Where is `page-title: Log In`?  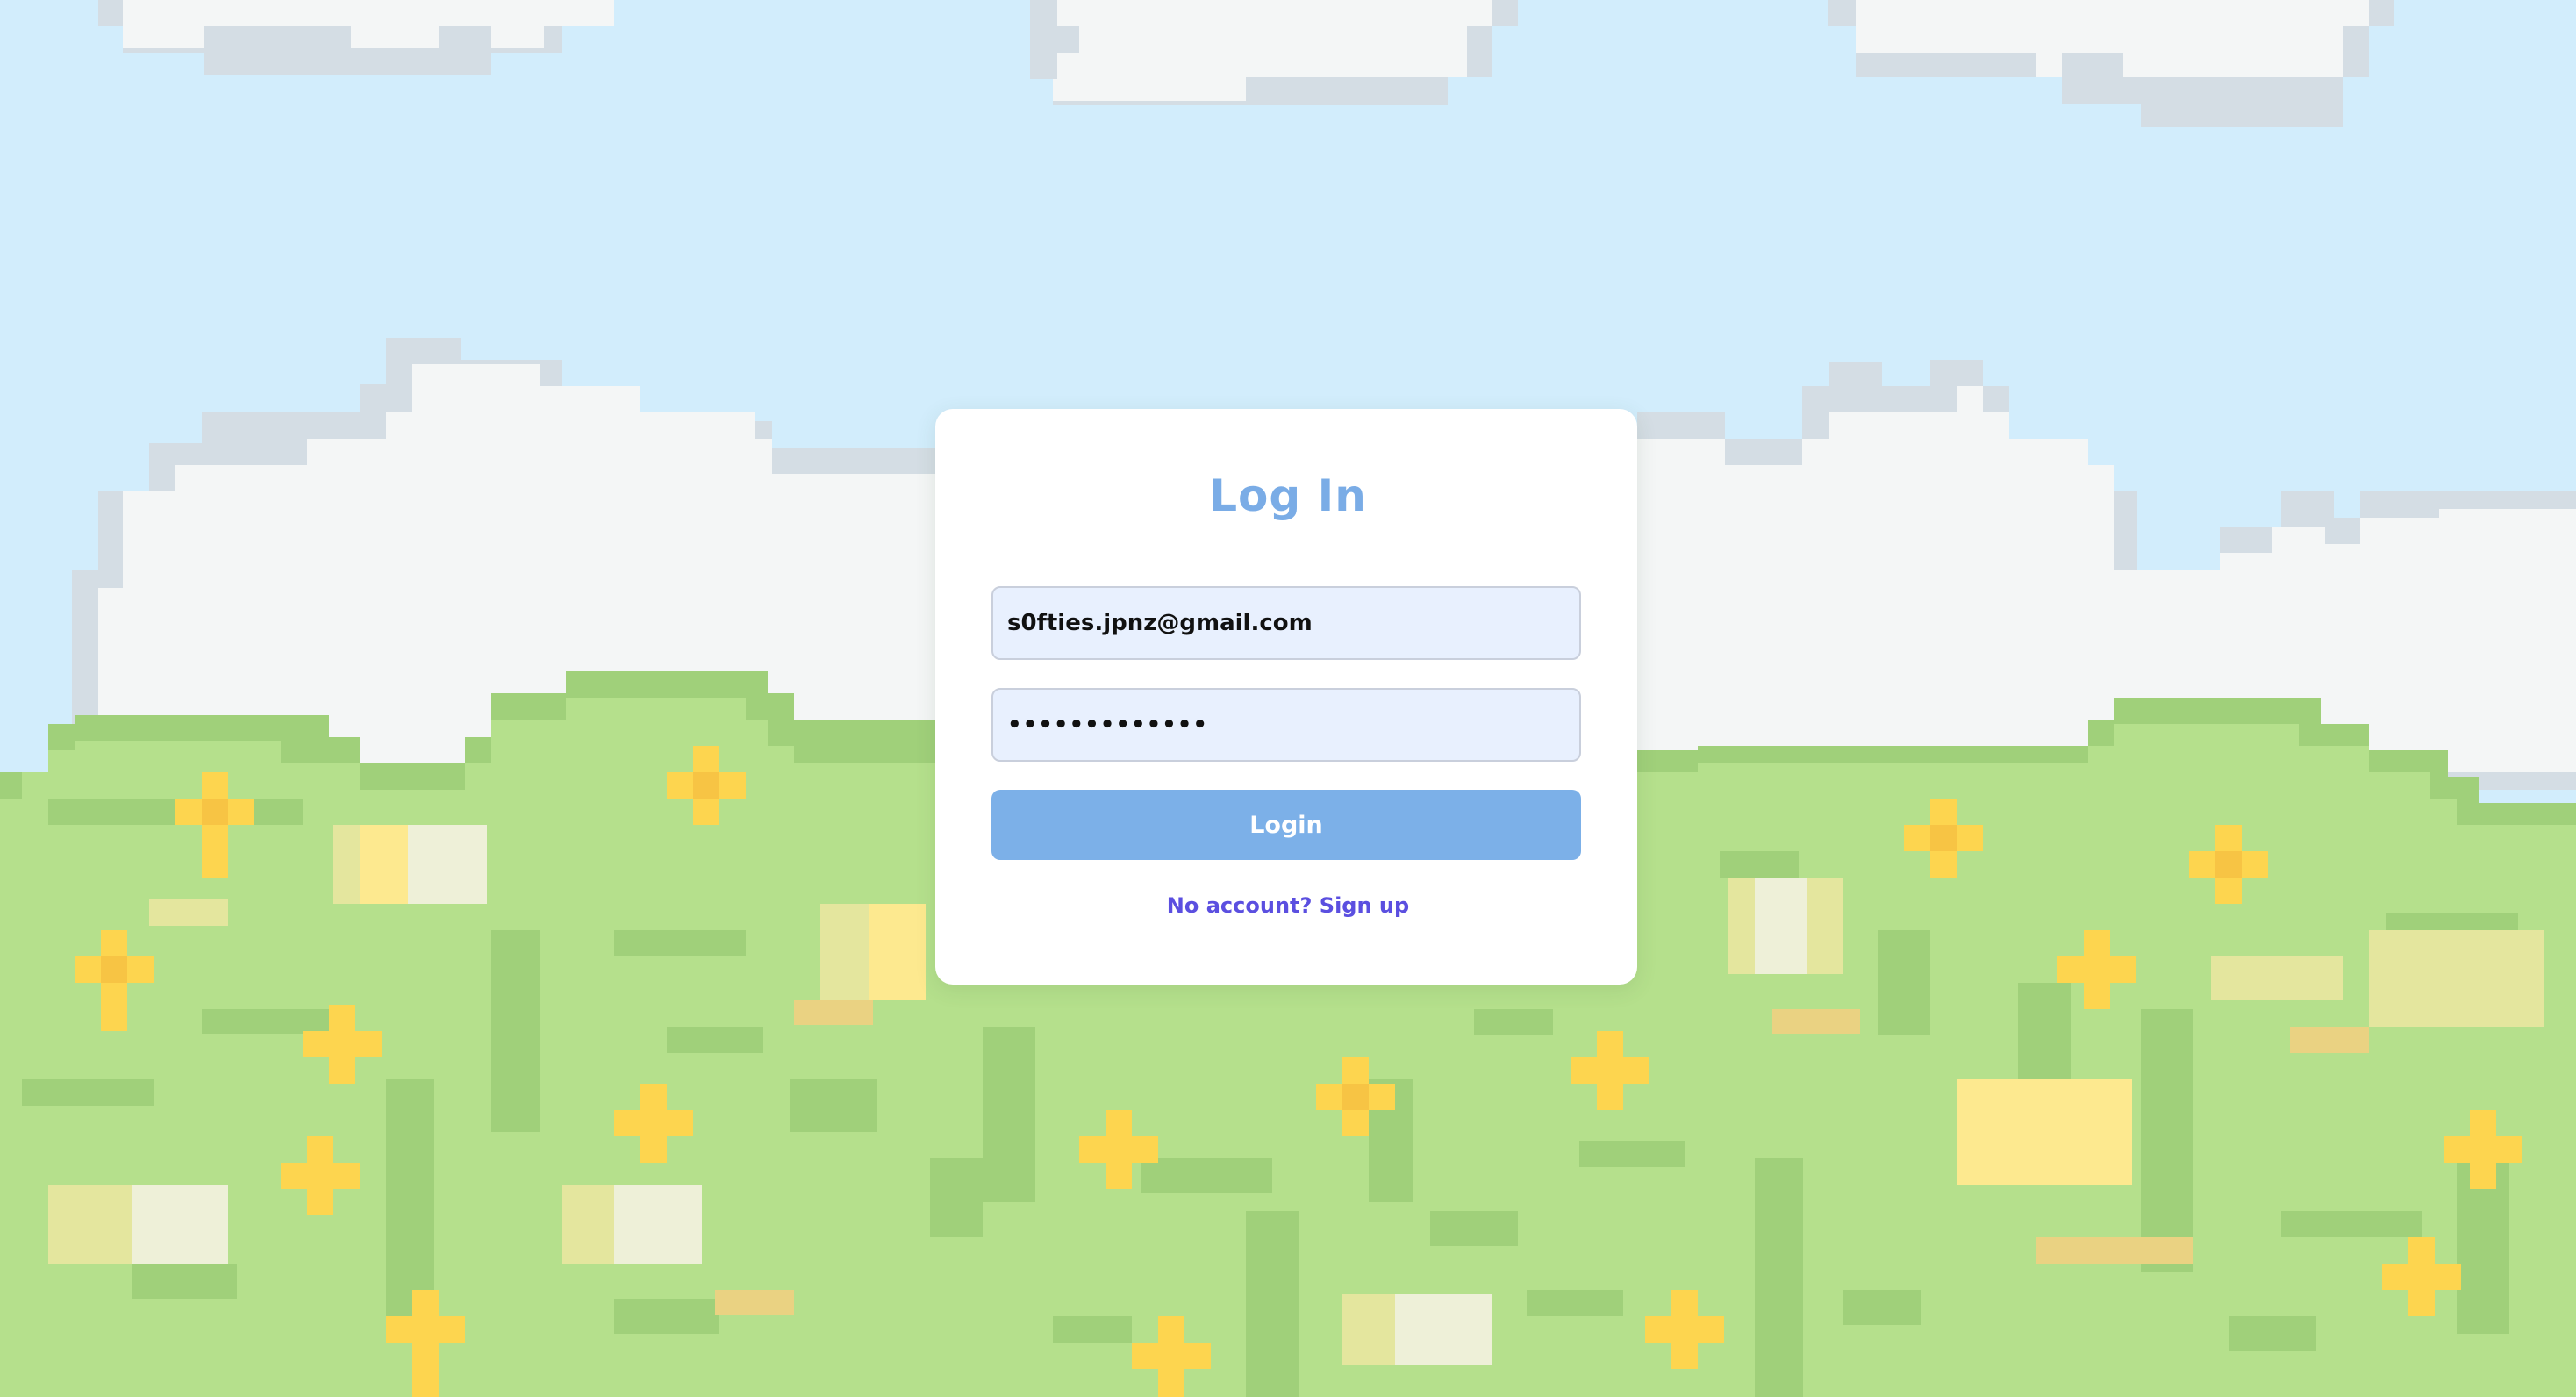 page-title: Log In is located at coordinates (1288, 495).